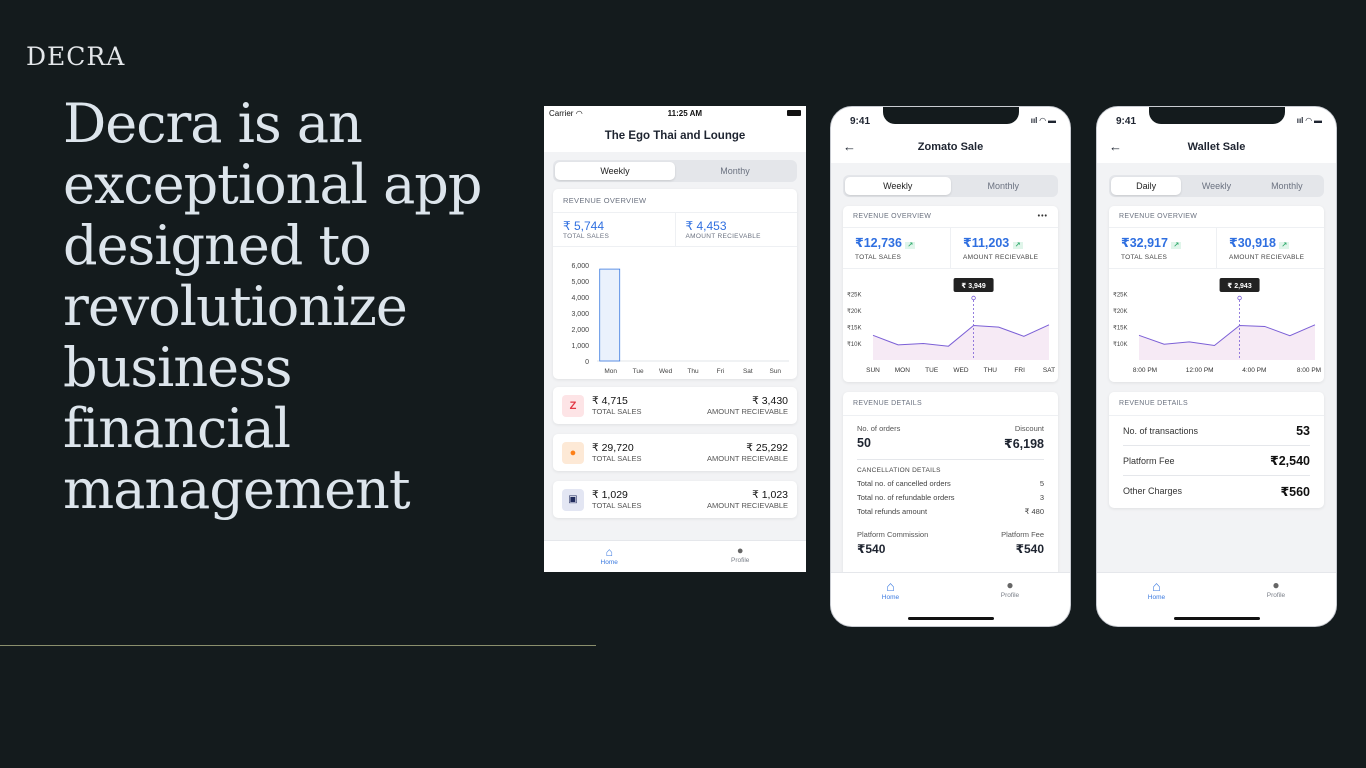 This screenshot has width=1366, height=768. Describe the element at coordinates (685, 113) in the screenshot. I see `status-time: 11:25 AM` at that location.